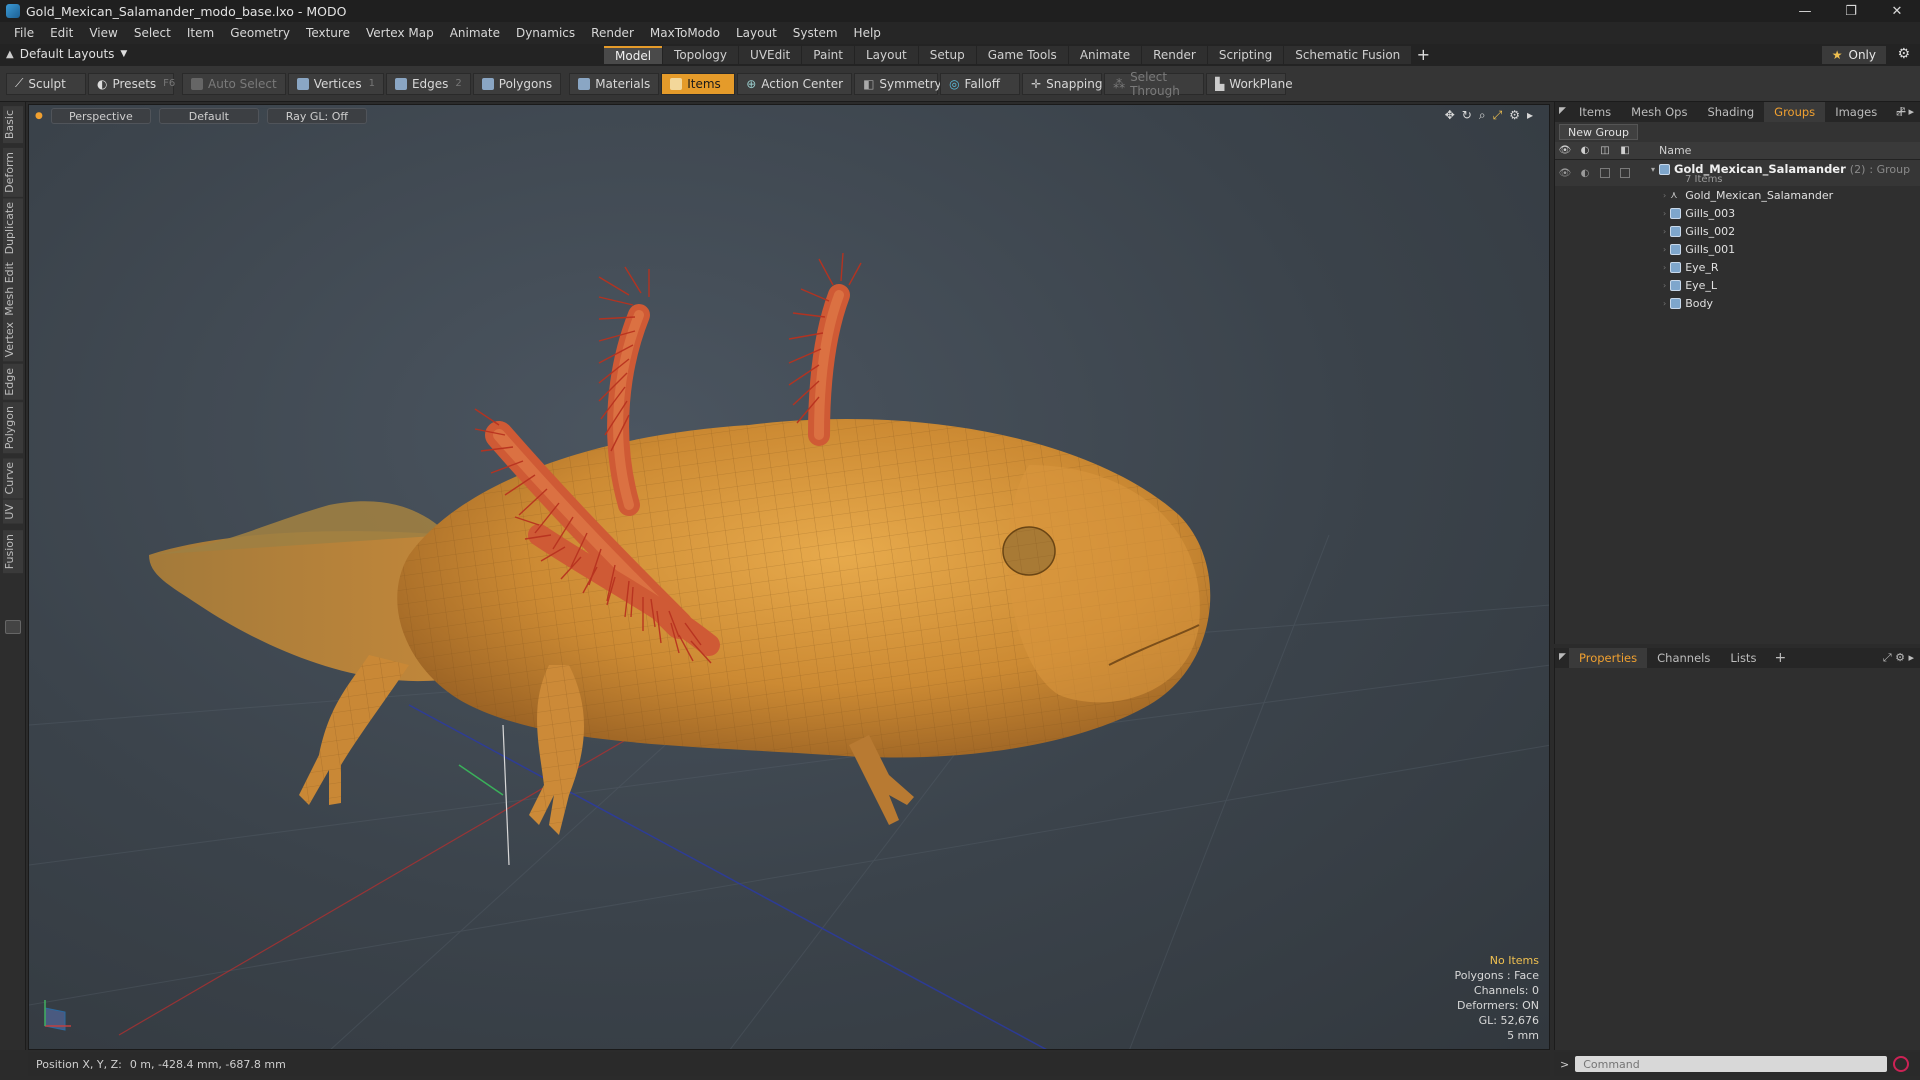  Describe the element at coordinates (1450, 115) in the screenshot. I see `pan-icon: ✥` at that location.